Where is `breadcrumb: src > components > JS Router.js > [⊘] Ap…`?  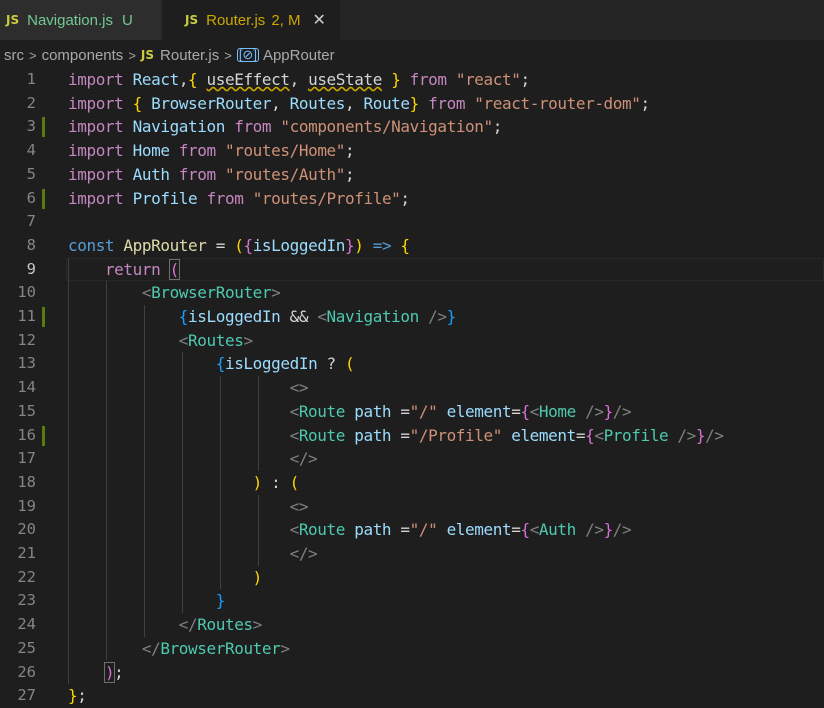
breadcrumb: src > components > JS Router.js > [⊘] Ap… is located at coordinates (167, 55).